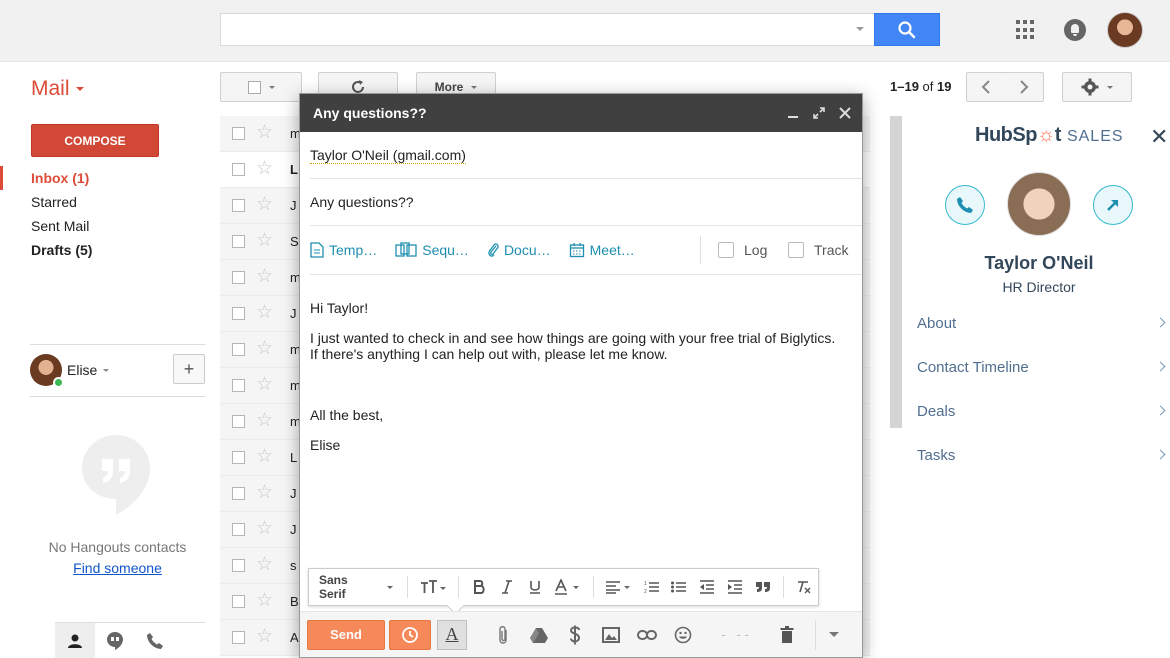 The width and height of the screenshot is (1170, 658). I want to click on insert-emoji-button, so click(683, 635).